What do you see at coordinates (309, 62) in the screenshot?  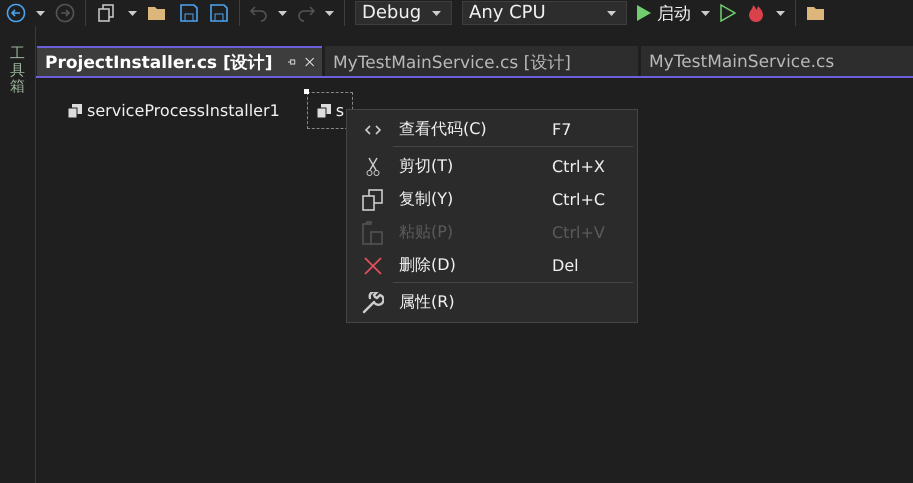 I see `close-icon` at bounding box center [309, 62].